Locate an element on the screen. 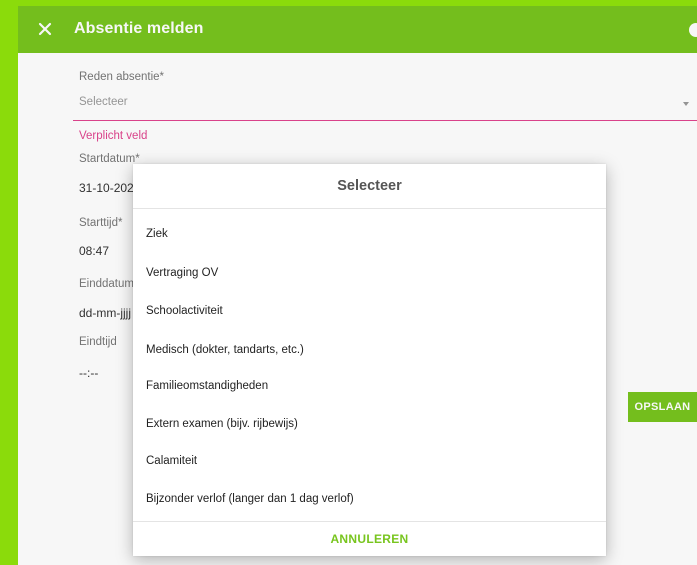  option-calamiteit: Calamiteit is located at coordinates (369, 461).